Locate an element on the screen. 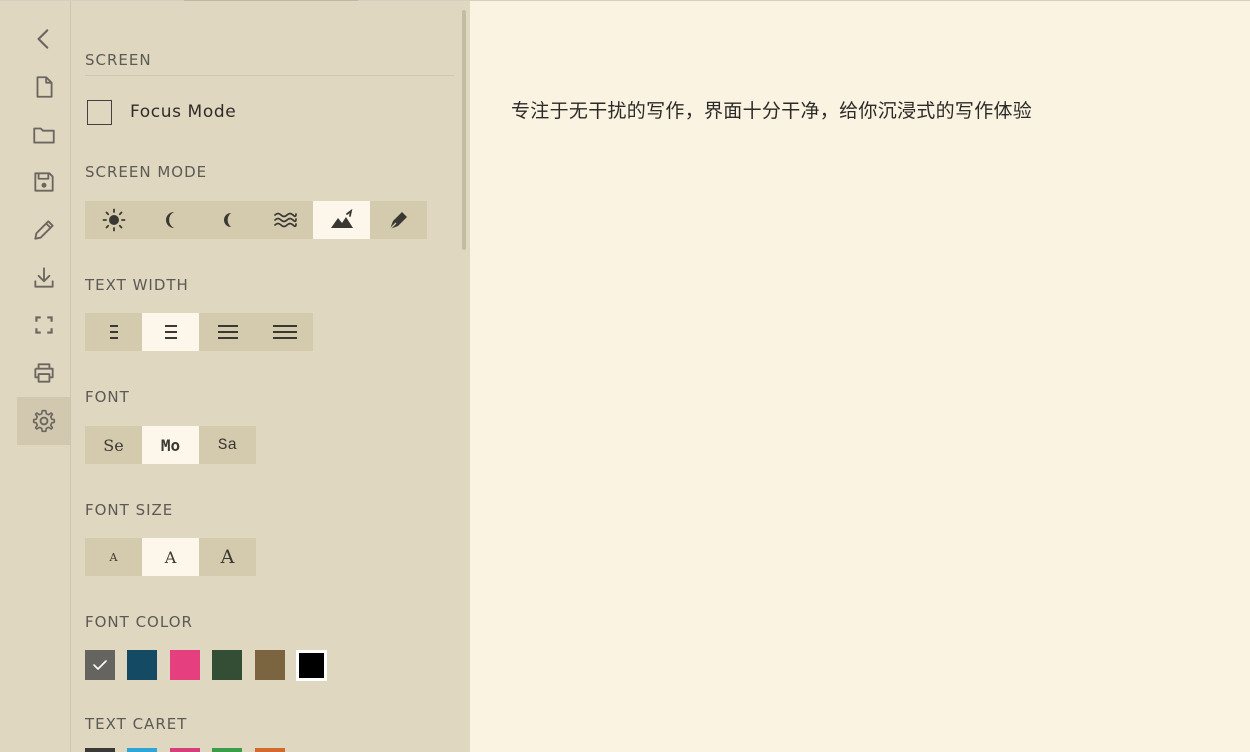 The height and width of the screenshot is (752, 1250). screen-mode-dark-button is located at coordinates (170, 220).